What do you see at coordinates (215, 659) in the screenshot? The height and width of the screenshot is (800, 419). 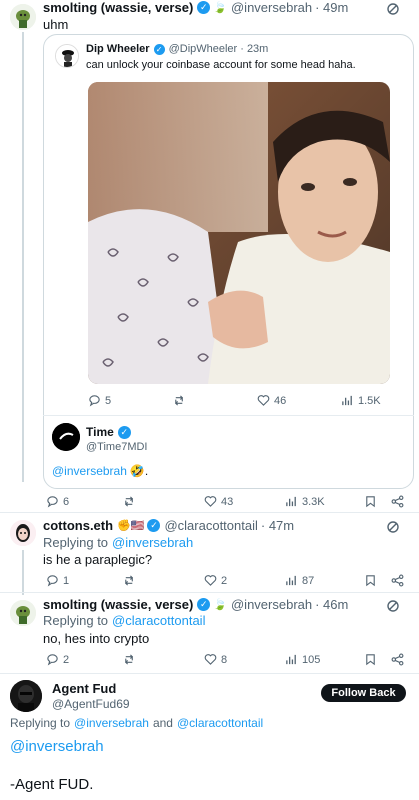 I see `like-button: 8` at bounding box center [215, 659].